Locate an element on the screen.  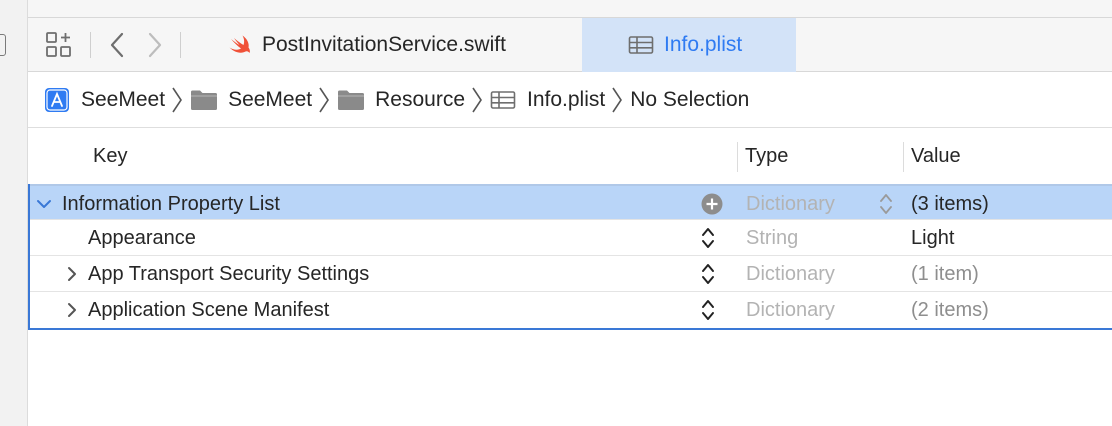
editor-tab-bar: PostInvitationService.swift Info.plist is located at coordinates (570, 45).